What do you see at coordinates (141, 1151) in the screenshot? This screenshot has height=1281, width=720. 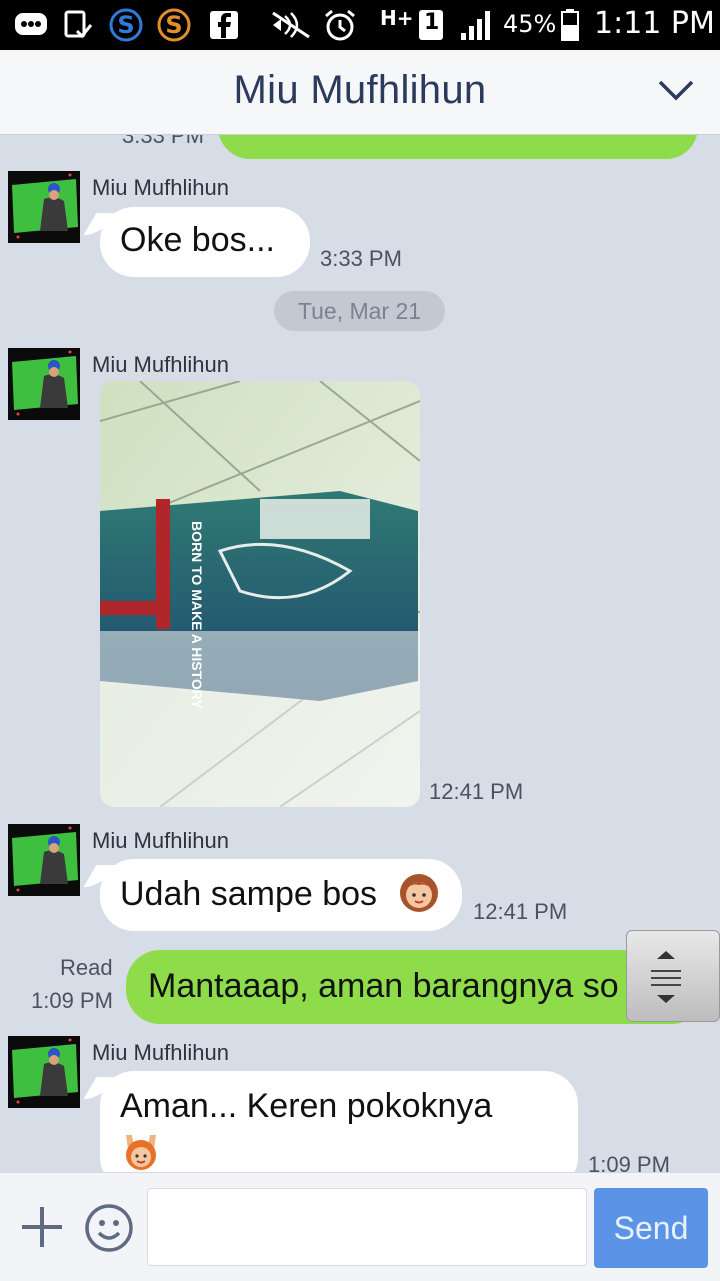 I see `raised-hands-emoji-icon` at bounding box center [141, 1151].